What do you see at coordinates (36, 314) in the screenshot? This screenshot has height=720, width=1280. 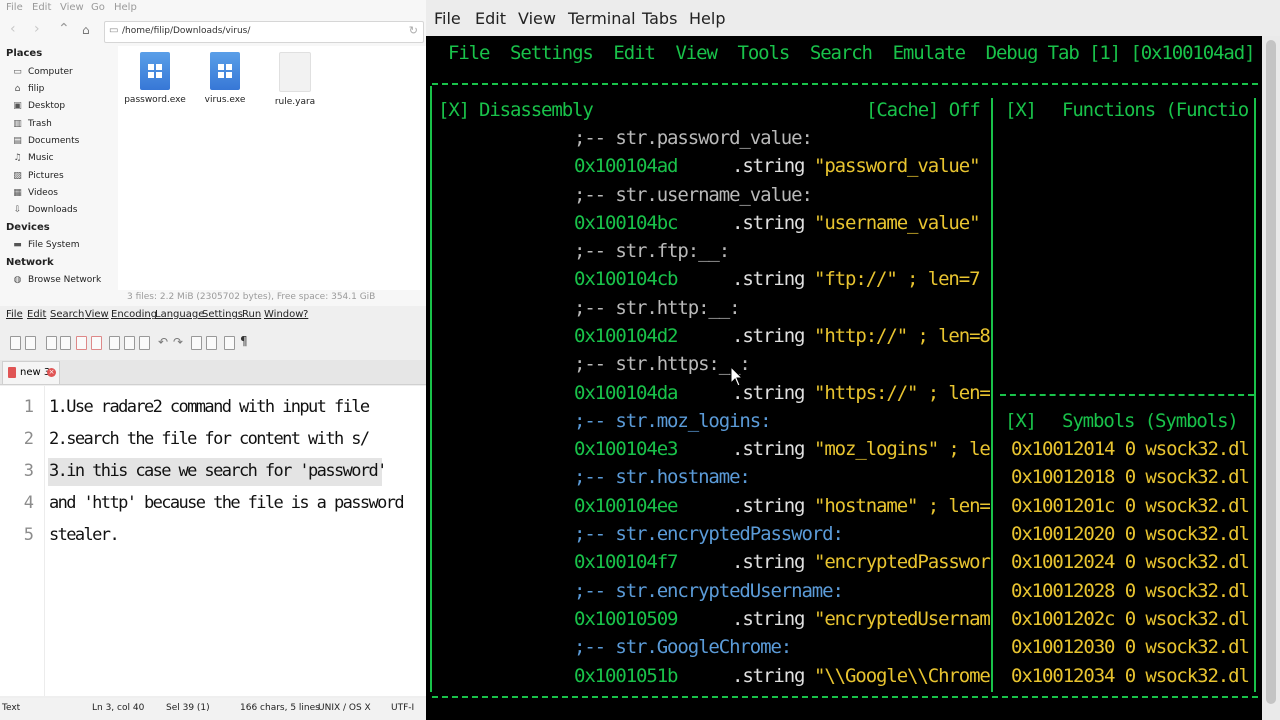 I see `editor-menu-edit: Edit` at bounding box center [36, 314].